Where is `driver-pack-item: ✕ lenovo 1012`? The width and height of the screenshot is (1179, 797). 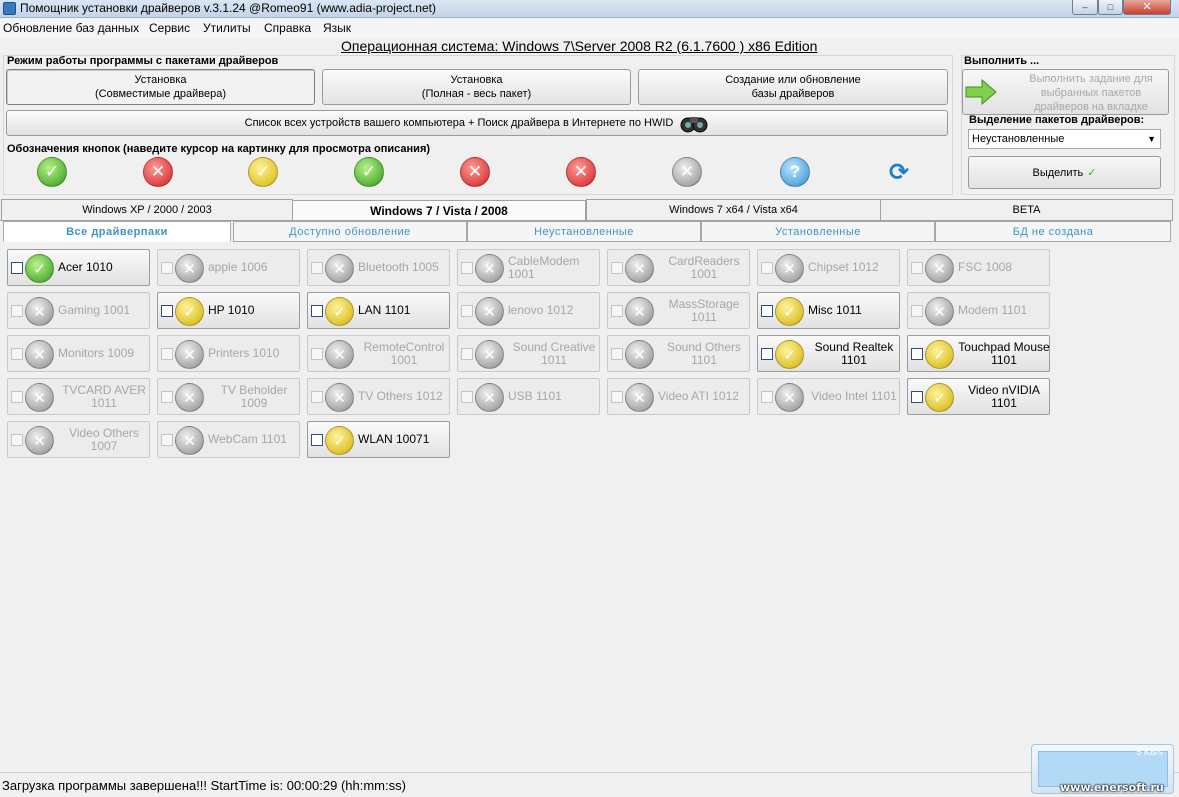 driver-pack-item: ✕ lenovo 1012 is located at coordinates (528, 310).